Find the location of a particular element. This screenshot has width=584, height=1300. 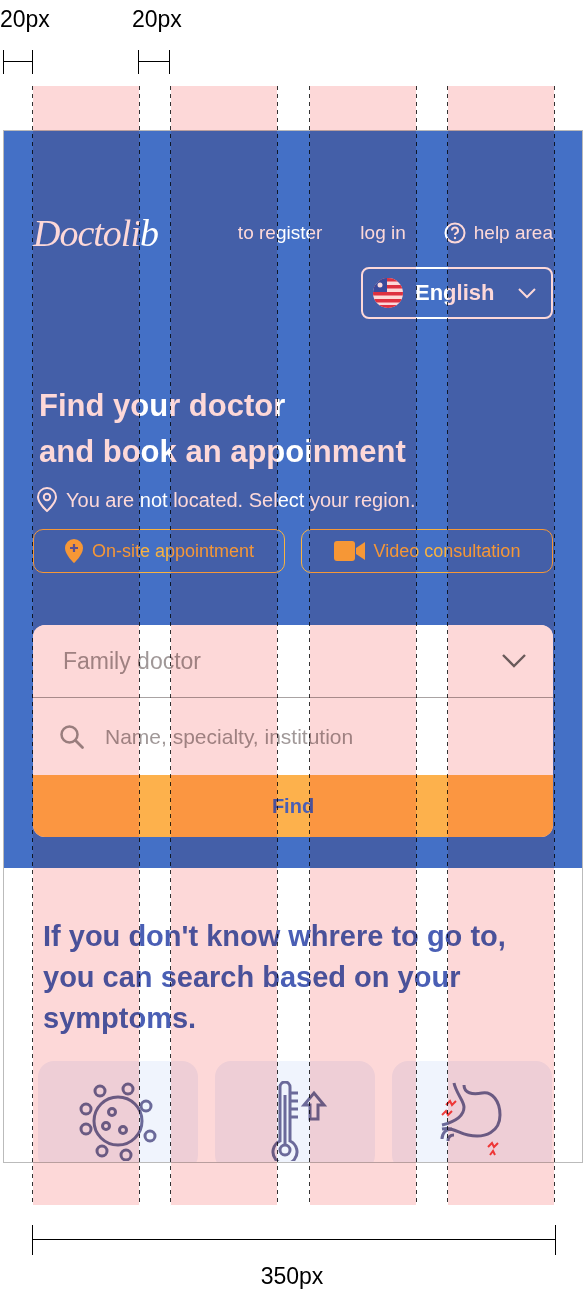

search-field: Name, specialty, institution is located at coordinates (293, 736).